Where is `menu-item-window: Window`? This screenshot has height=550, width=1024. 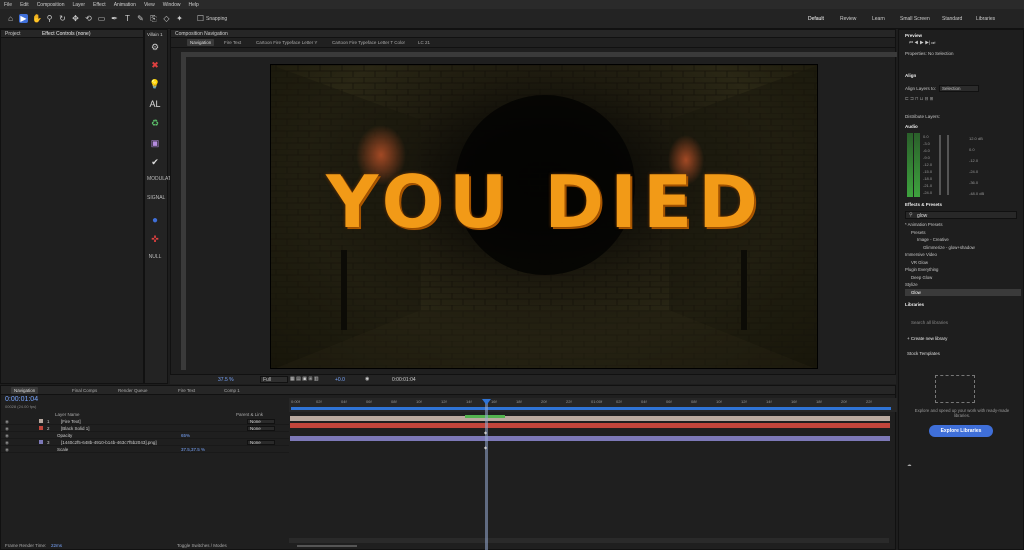 menu-item-window: Window is located at coordinates (172, 5).